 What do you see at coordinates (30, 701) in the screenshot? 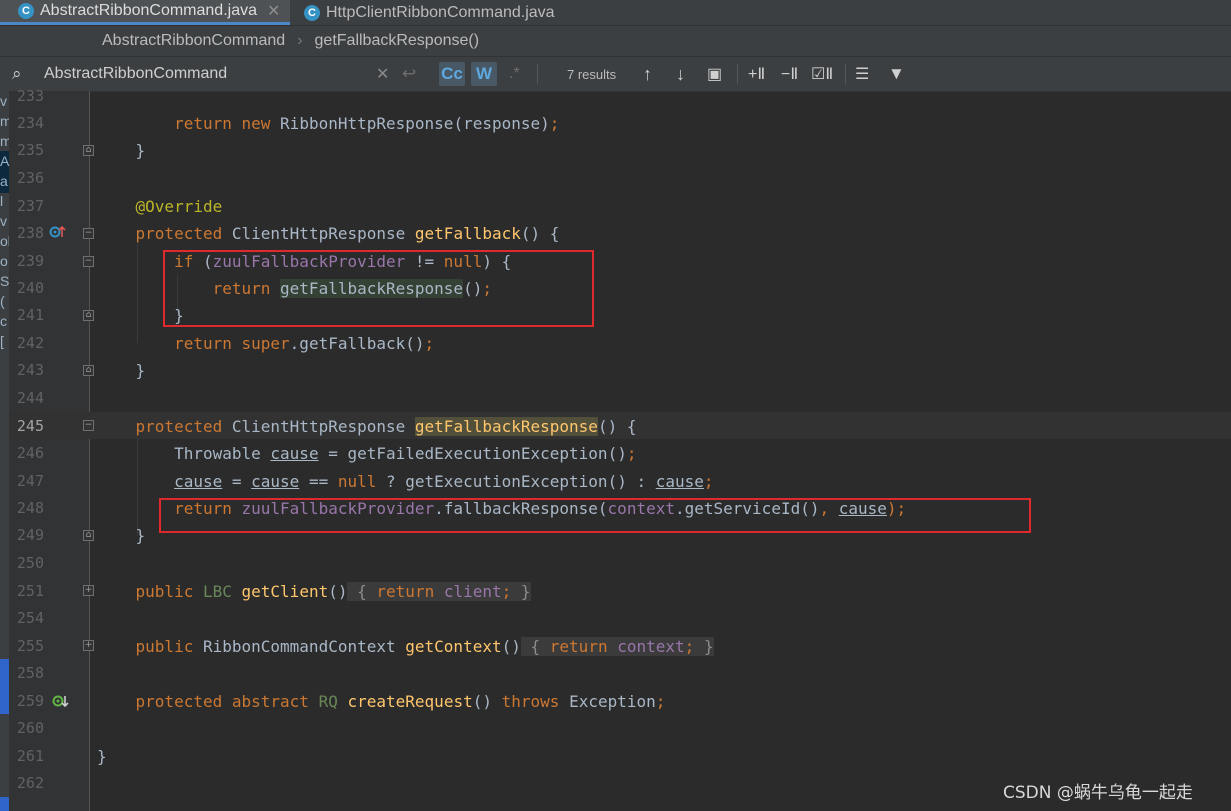
I see `line-number: 259` at bounding box center [30, 701].